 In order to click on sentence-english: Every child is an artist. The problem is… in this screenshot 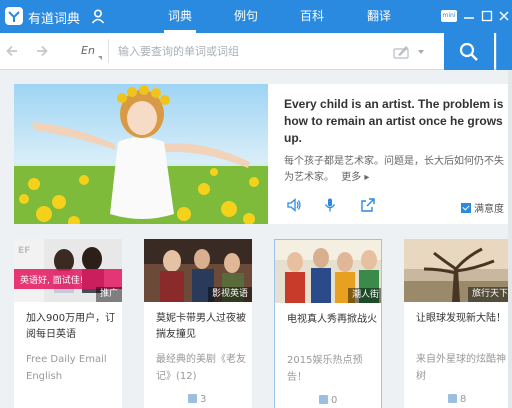, I will do `click(394, 121)`.